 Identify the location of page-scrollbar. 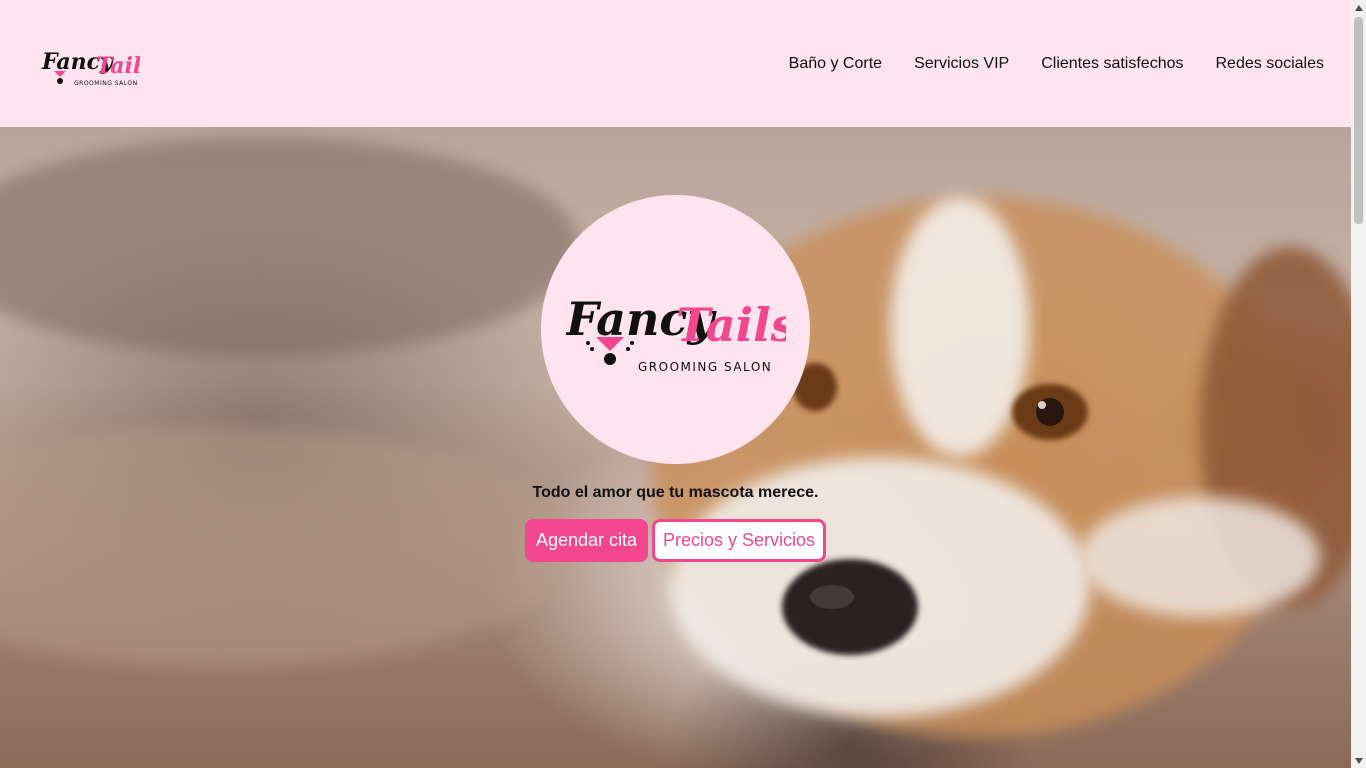
(1358, 384).